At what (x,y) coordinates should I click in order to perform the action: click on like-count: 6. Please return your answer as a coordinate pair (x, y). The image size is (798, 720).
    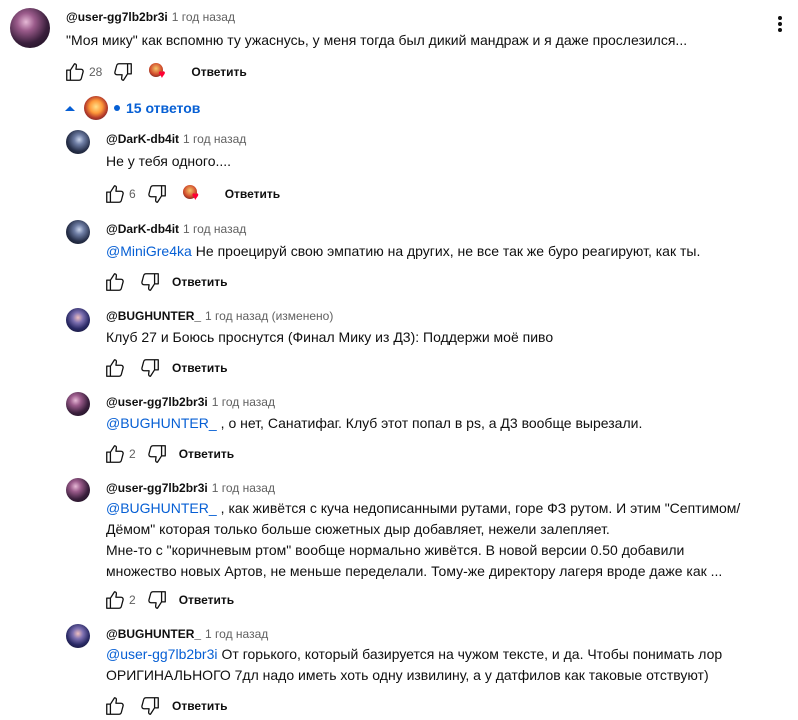
    Looking at the image, I should click on (132, 194).